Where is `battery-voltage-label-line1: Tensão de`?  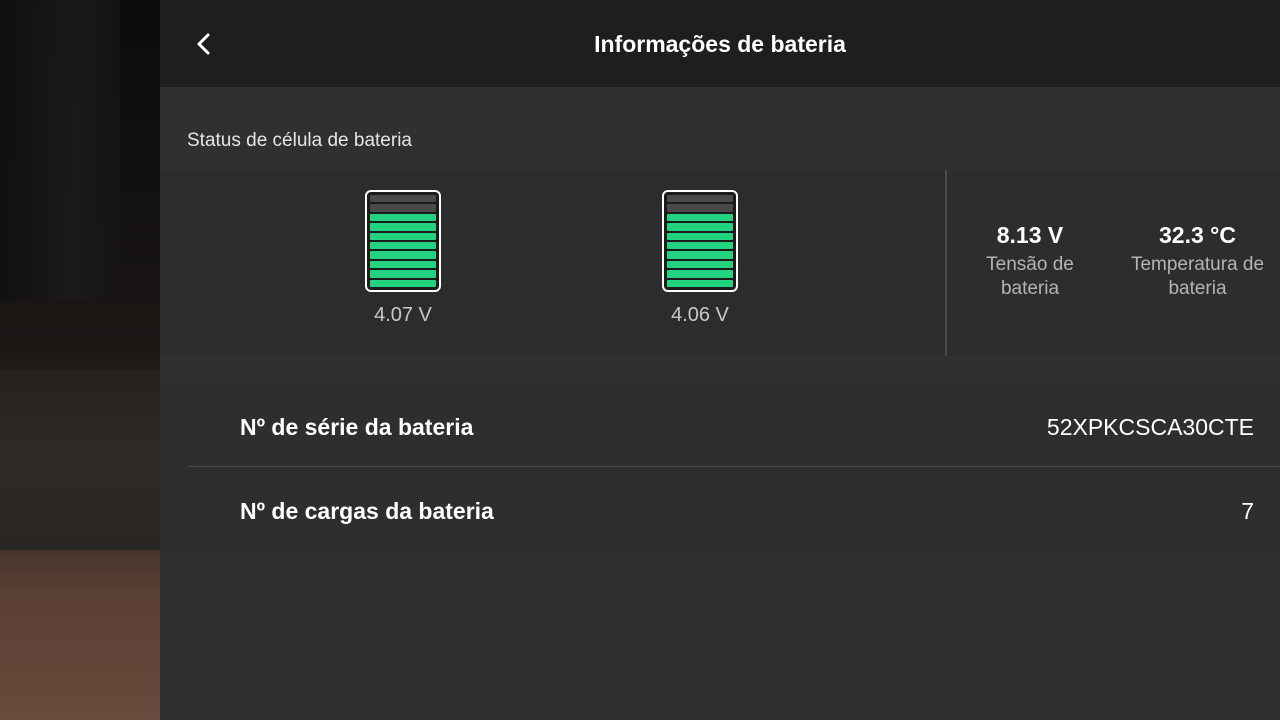
battery-voltage-label-line1: Tensão de is located at coordinates (1030, 264).